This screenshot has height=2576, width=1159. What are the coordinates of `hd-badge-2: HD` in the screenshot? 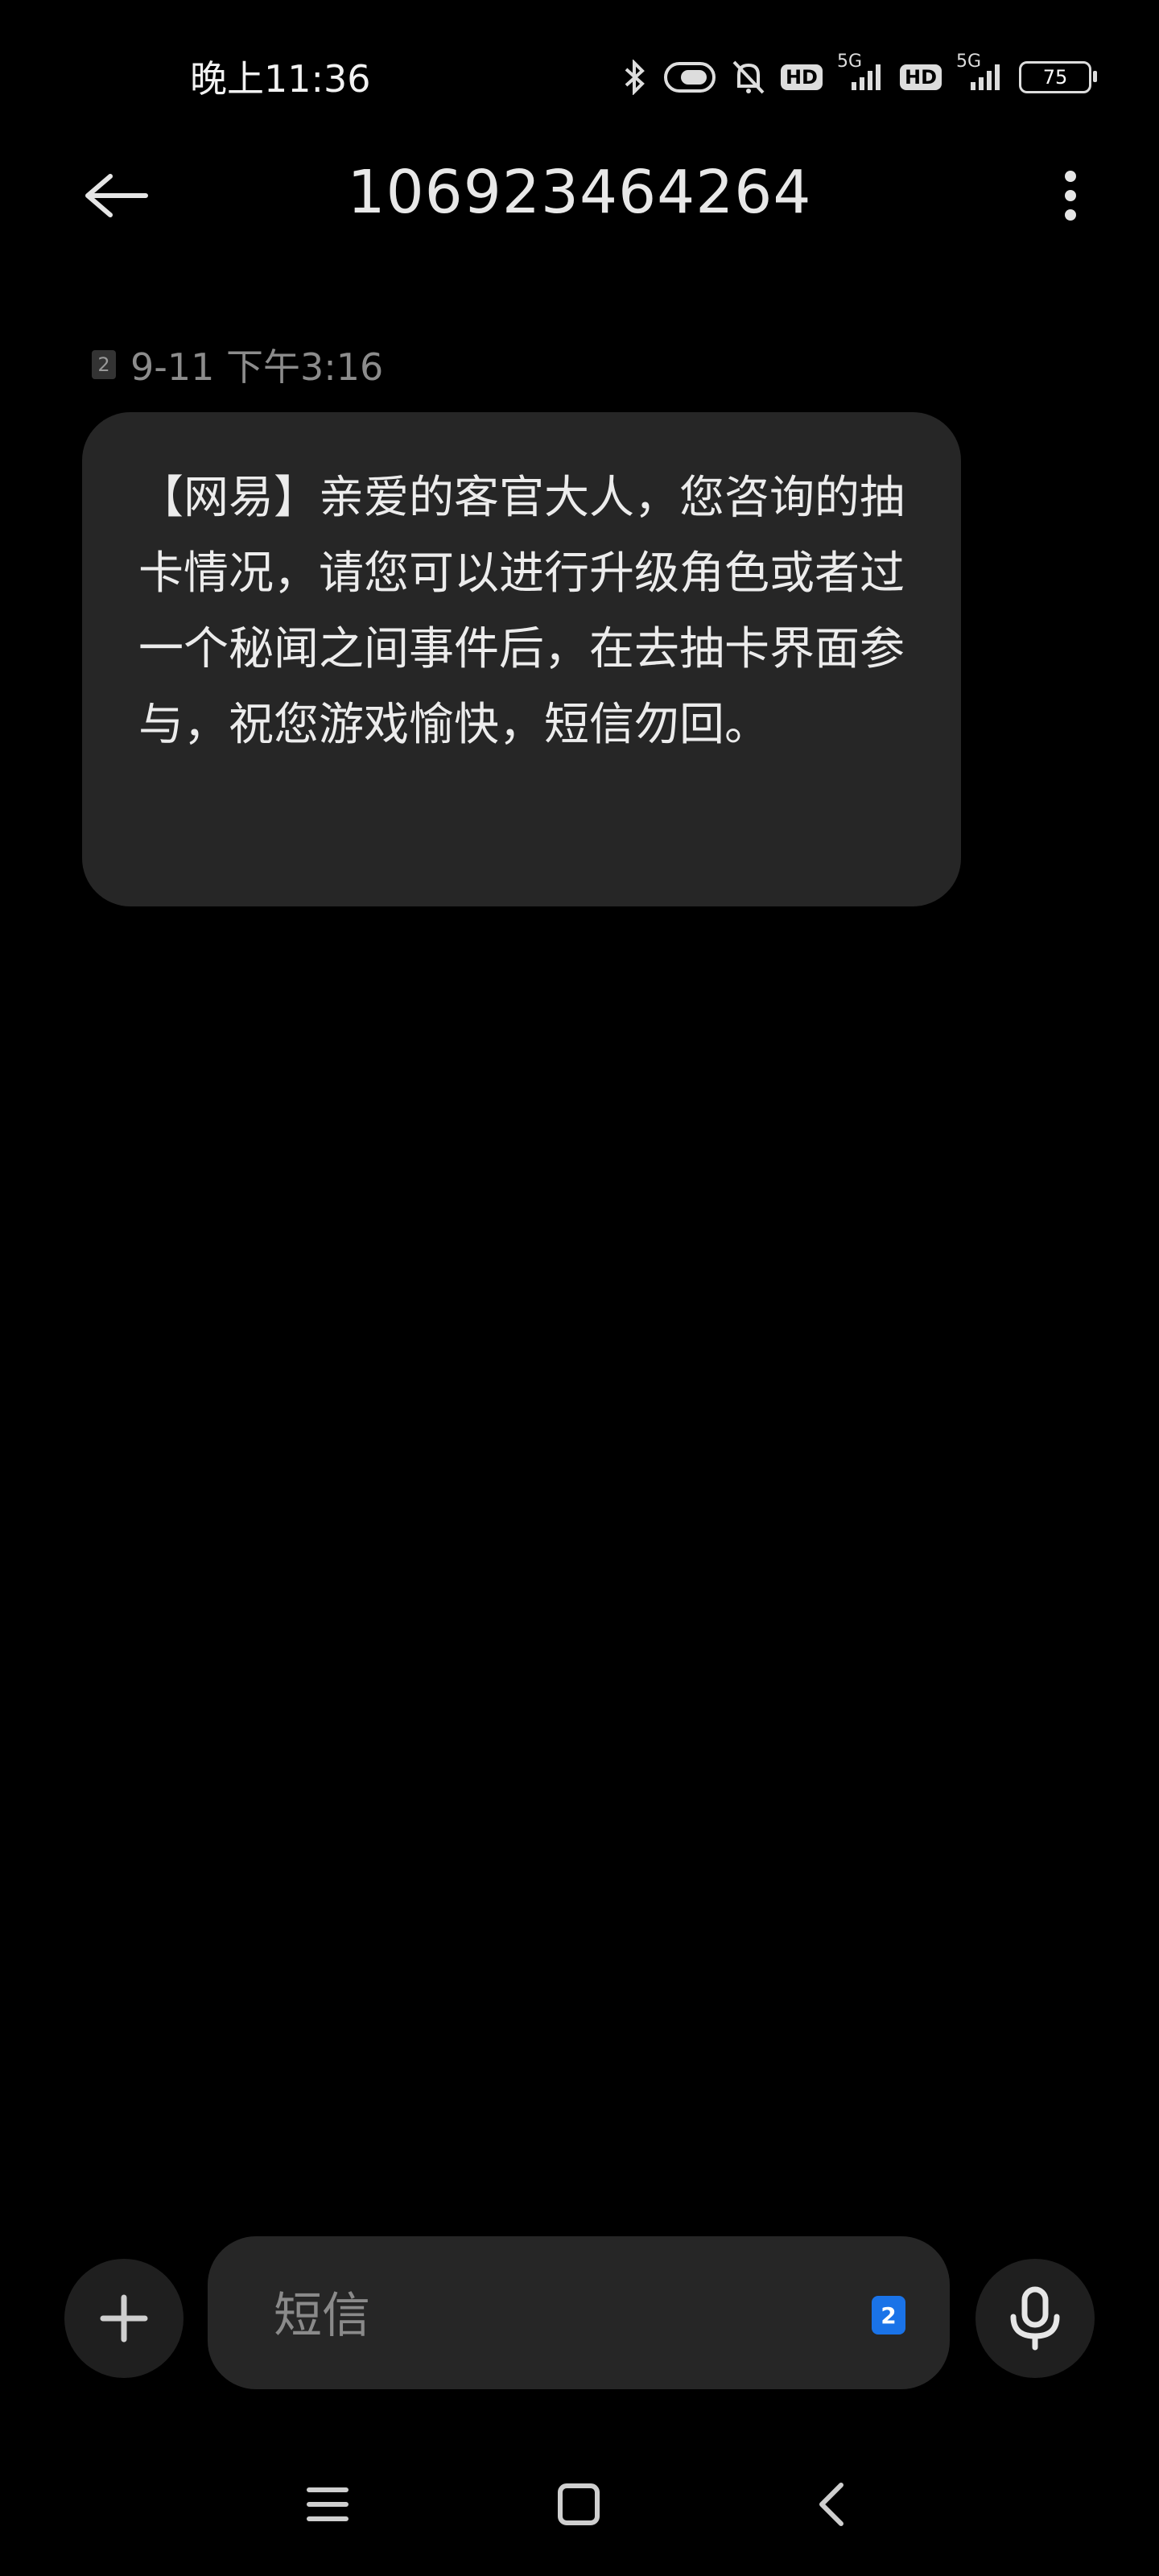 It's located at (921, 77).